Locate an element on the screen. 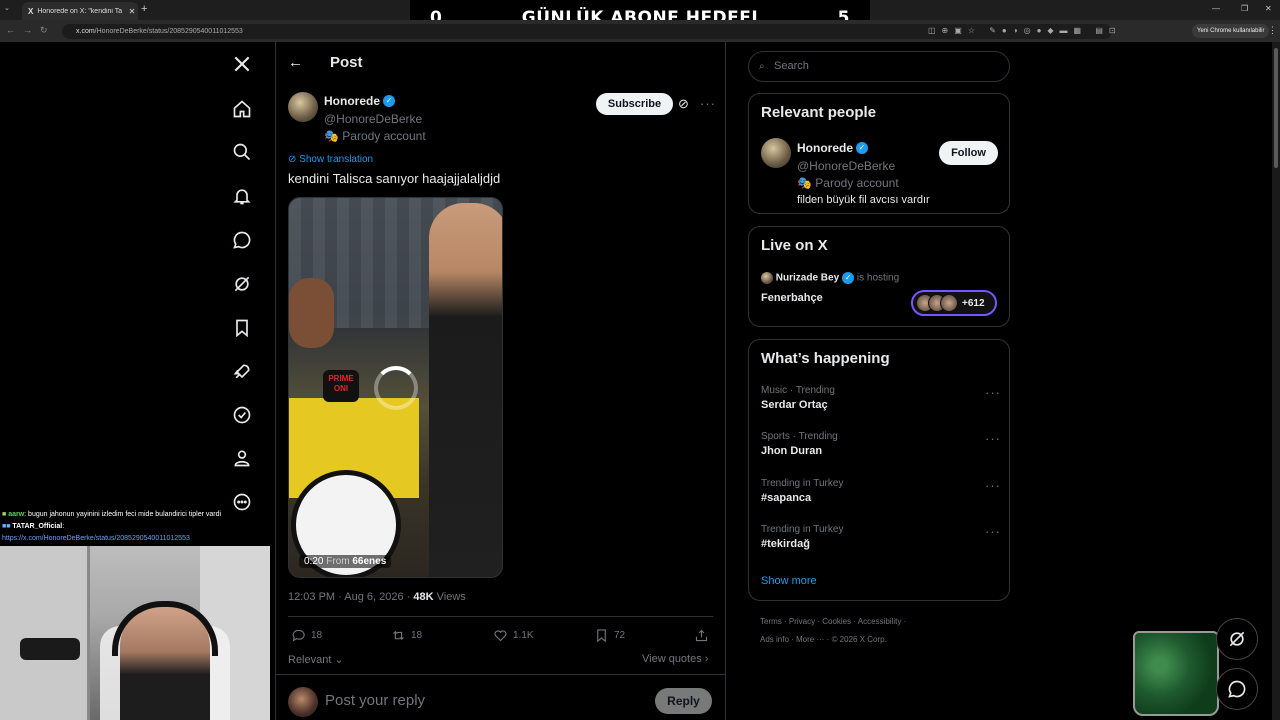 This screenshot has height=720, width=1280. loading-spinner-icon is located at coordinates (396, 388).